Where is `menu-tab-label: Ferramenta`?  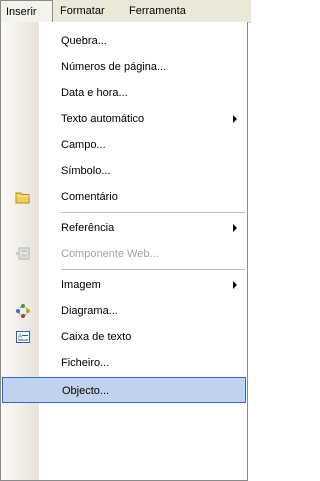 menu-tab-label: Ferramenta is located at coordinates (157, 11).